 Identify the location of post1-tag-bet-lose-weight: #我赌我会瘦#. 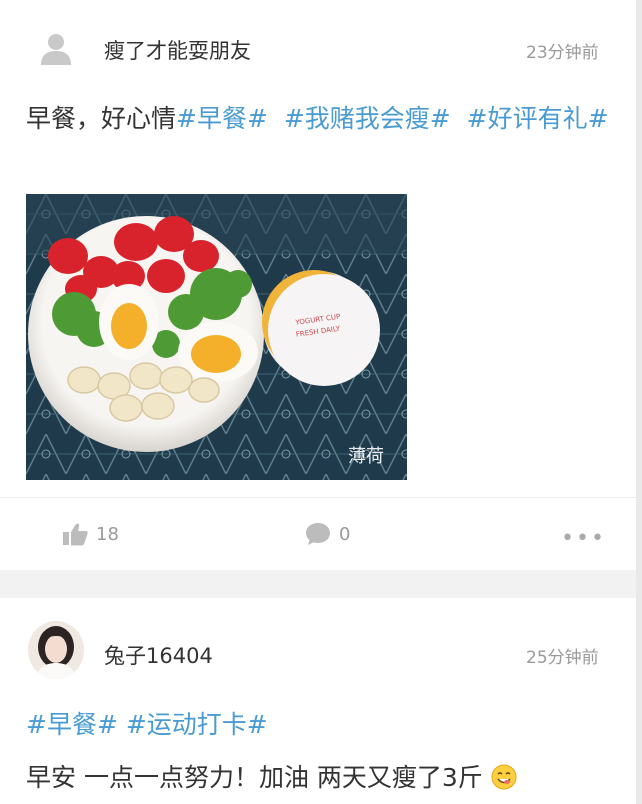
(367, 118).